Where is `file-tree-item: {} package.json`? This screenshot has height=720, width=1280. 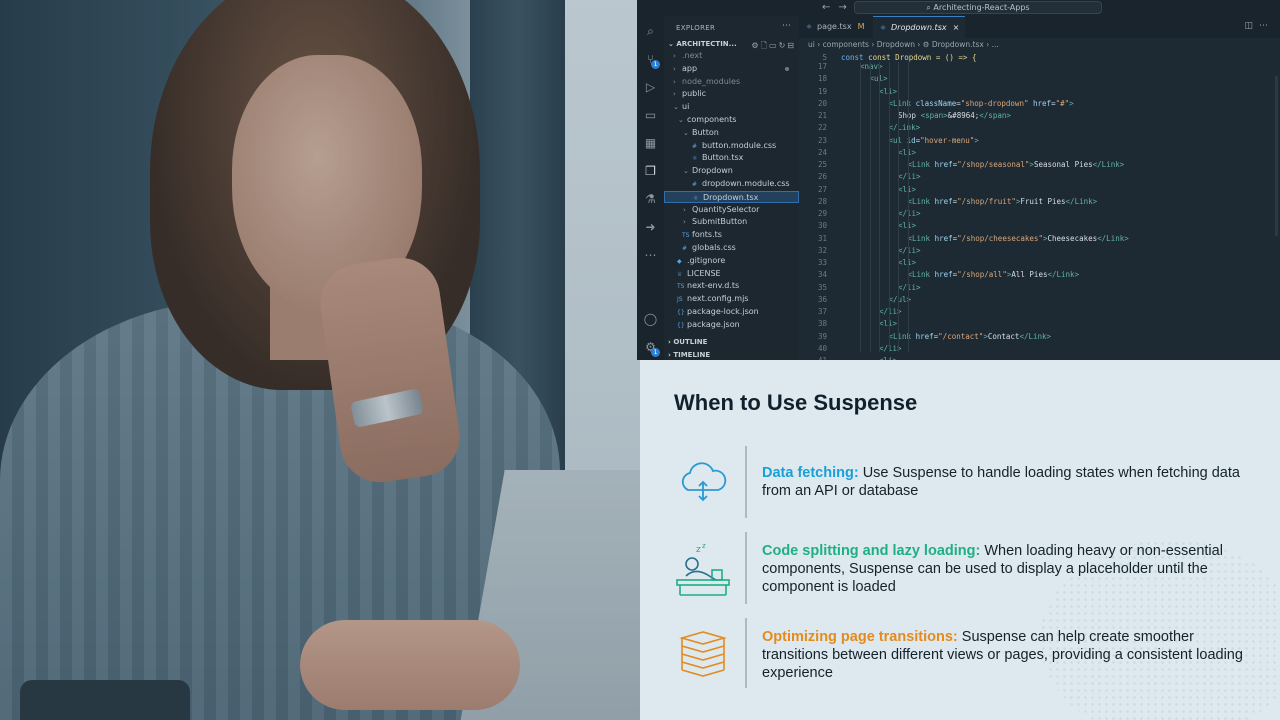 file-tree-item: {} package.json is located at coordinates (706, 325).